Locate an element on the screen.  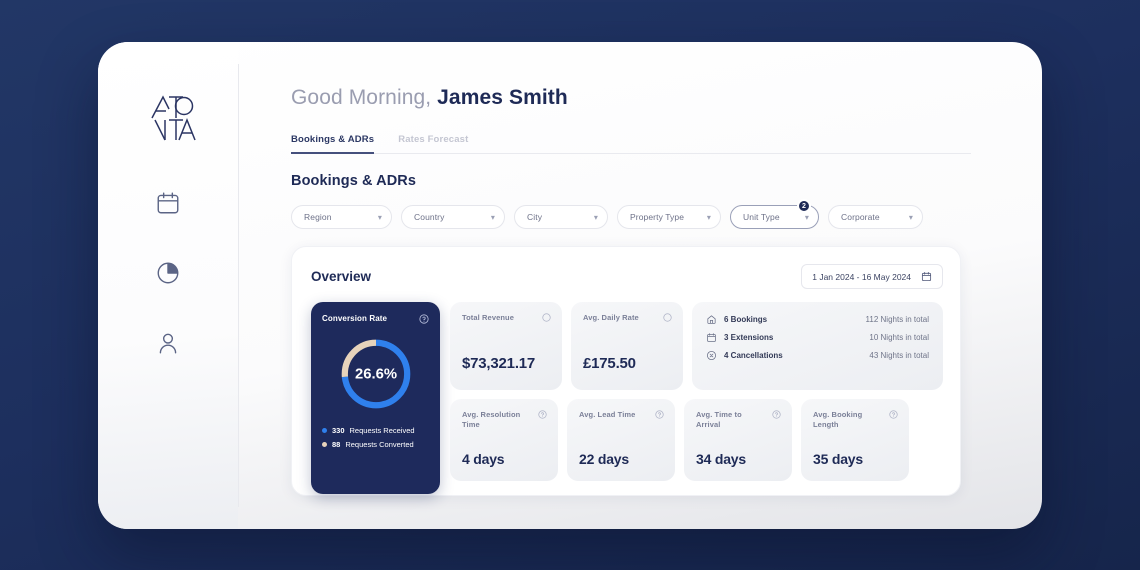
avg-daily-rate-value: £175.50 is located at coordinates (609, 363).